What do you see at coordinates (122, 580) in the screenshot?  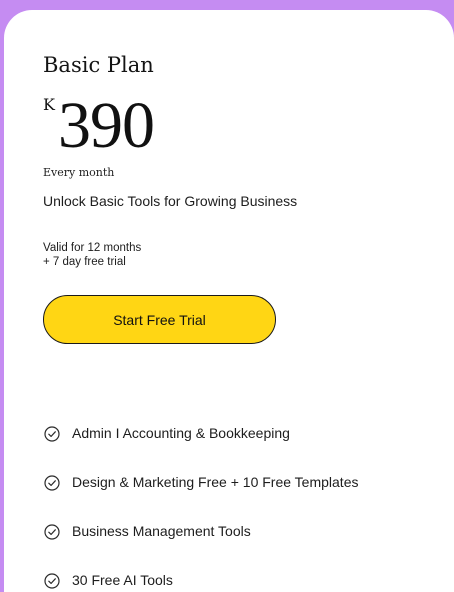 I see `feature-label: 30 Free AI Tools` at bounding box center [122, 580].